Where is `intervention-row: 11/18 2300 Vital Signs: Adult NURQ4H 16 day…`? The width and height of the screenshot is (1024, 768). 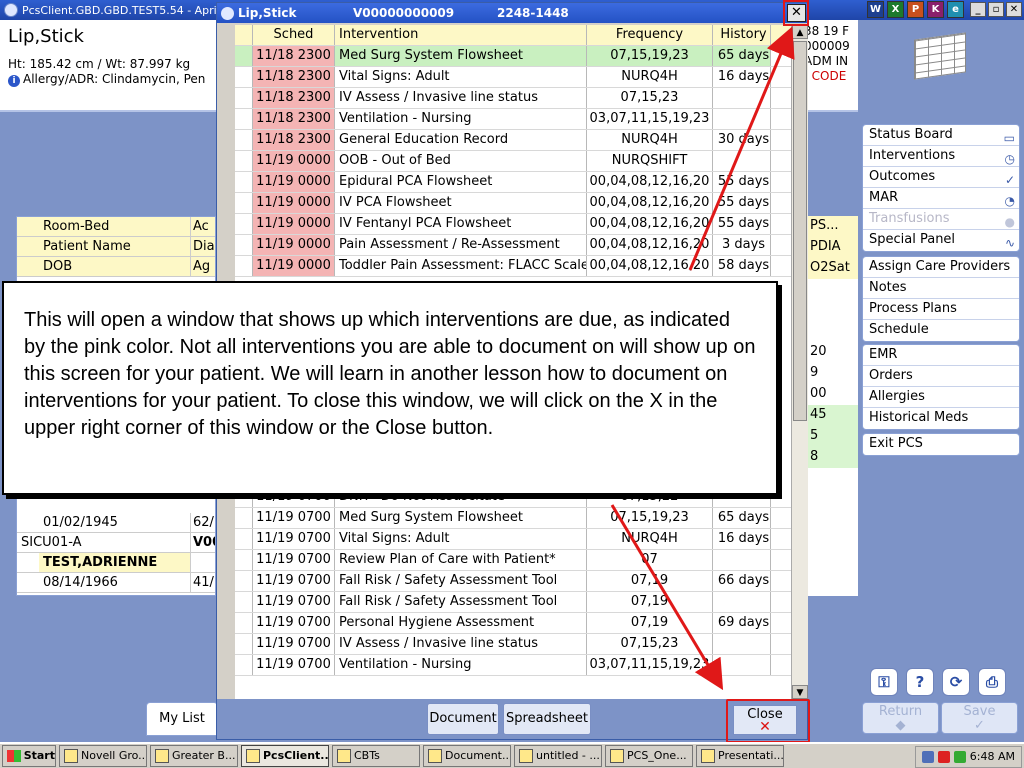 intervention-row: 11/18 2300 Vital Signs: Adult NURQ4H 16 day… is located at coordinates (513, 77).